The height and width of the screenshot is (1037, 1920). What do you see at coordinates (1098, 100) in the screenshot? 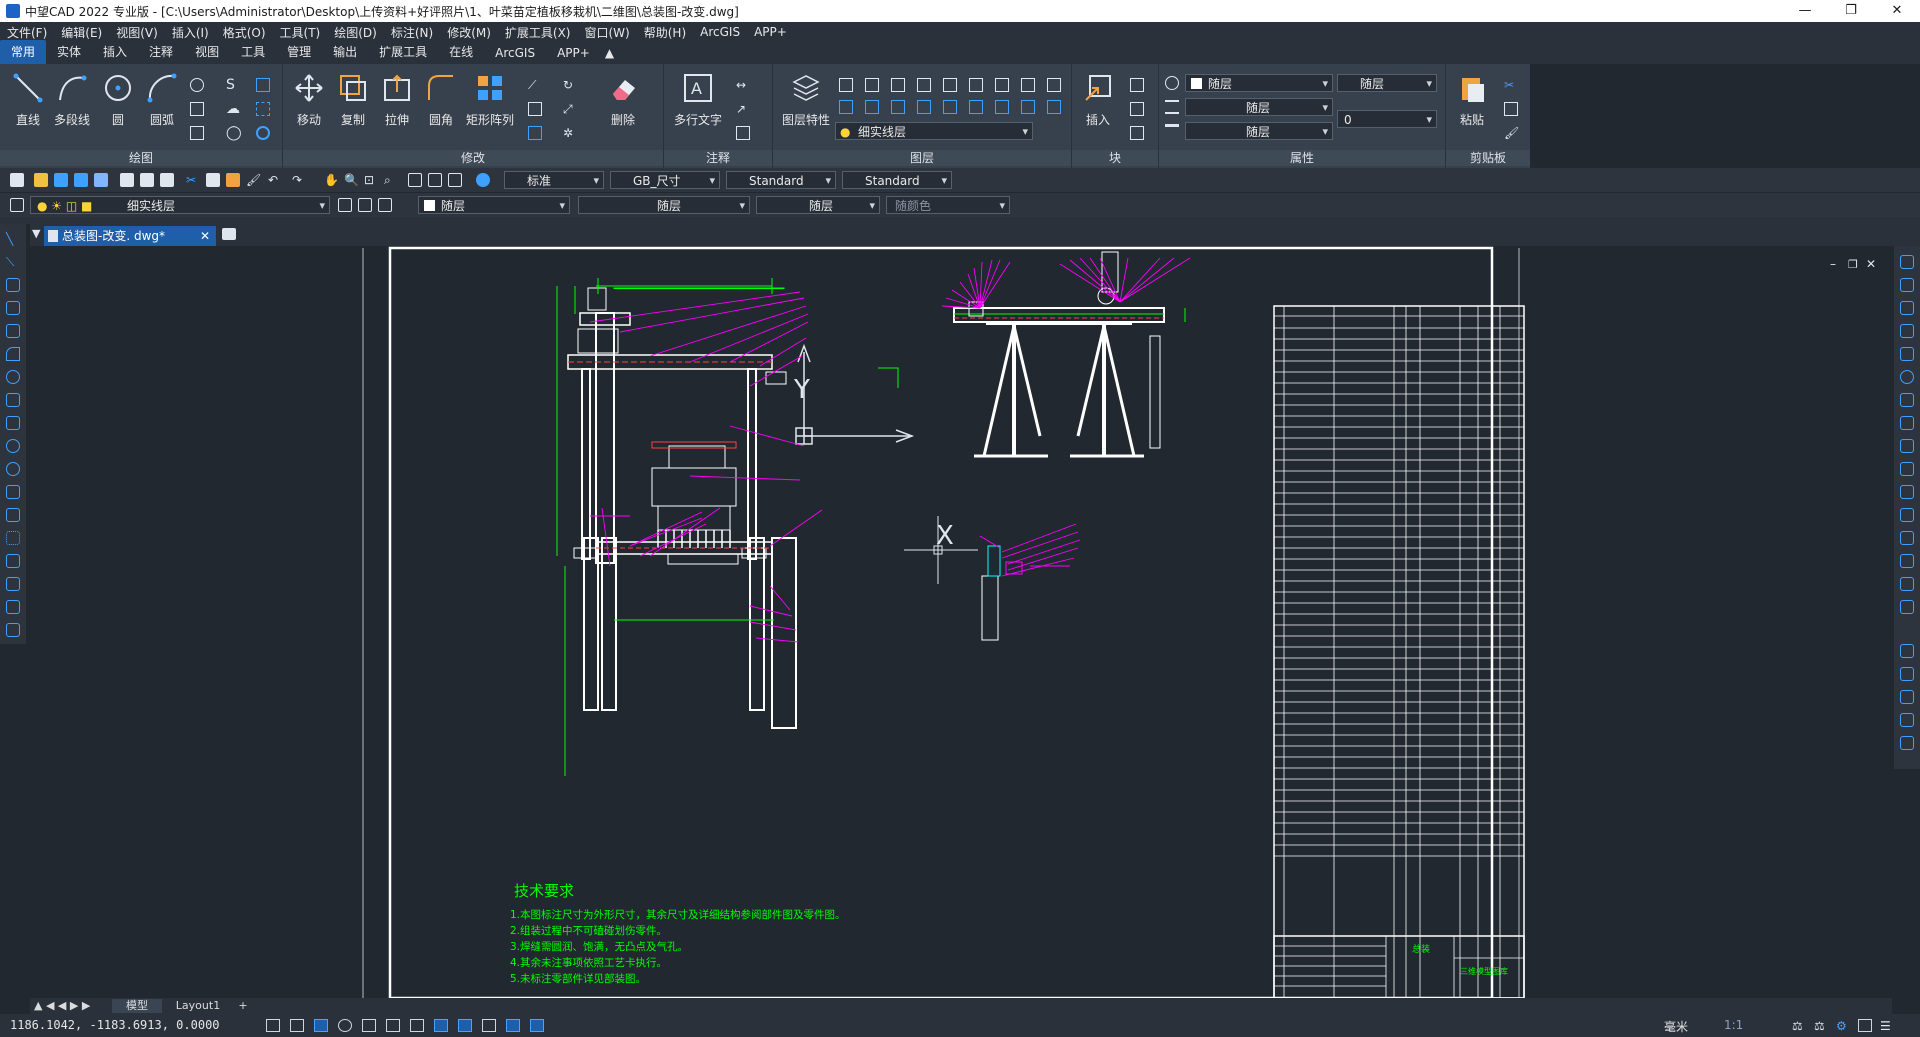
I see `insert-block-button: 插入` at bounding box center [1098, 100].